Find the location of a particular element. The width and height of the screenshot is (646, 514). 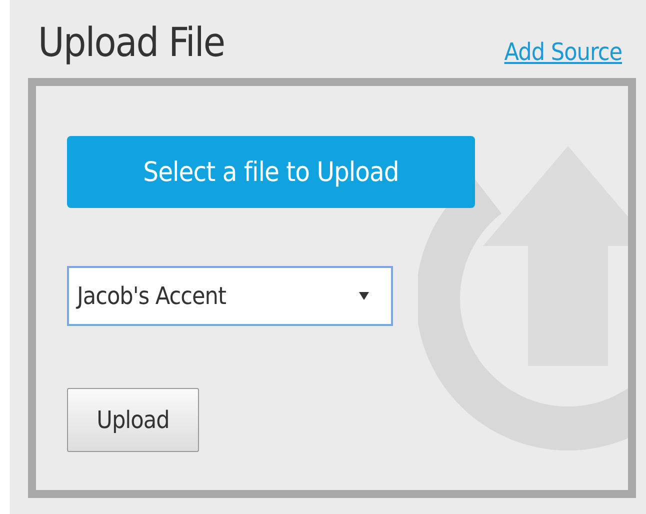

caret-icon is located at coordinates (364, 296).